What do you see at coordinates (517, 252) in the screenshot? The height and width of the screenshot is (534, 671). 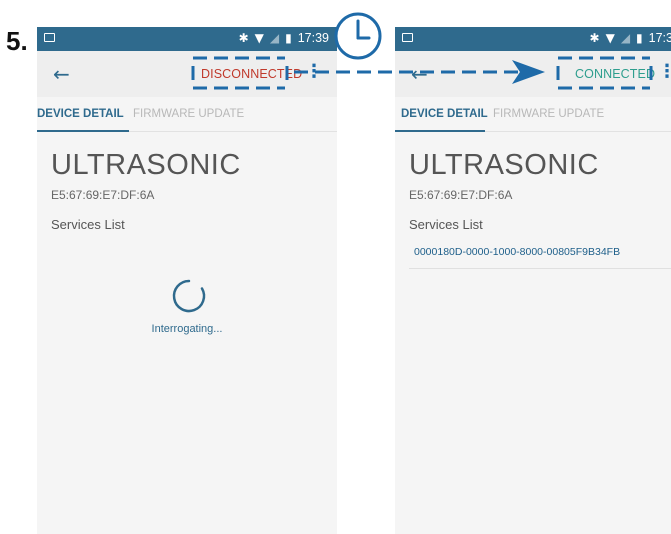 I see `service-uuid-item: 0000180D-0000-1000-8000-00805F9B34FB` at bounding box center [517, 252].